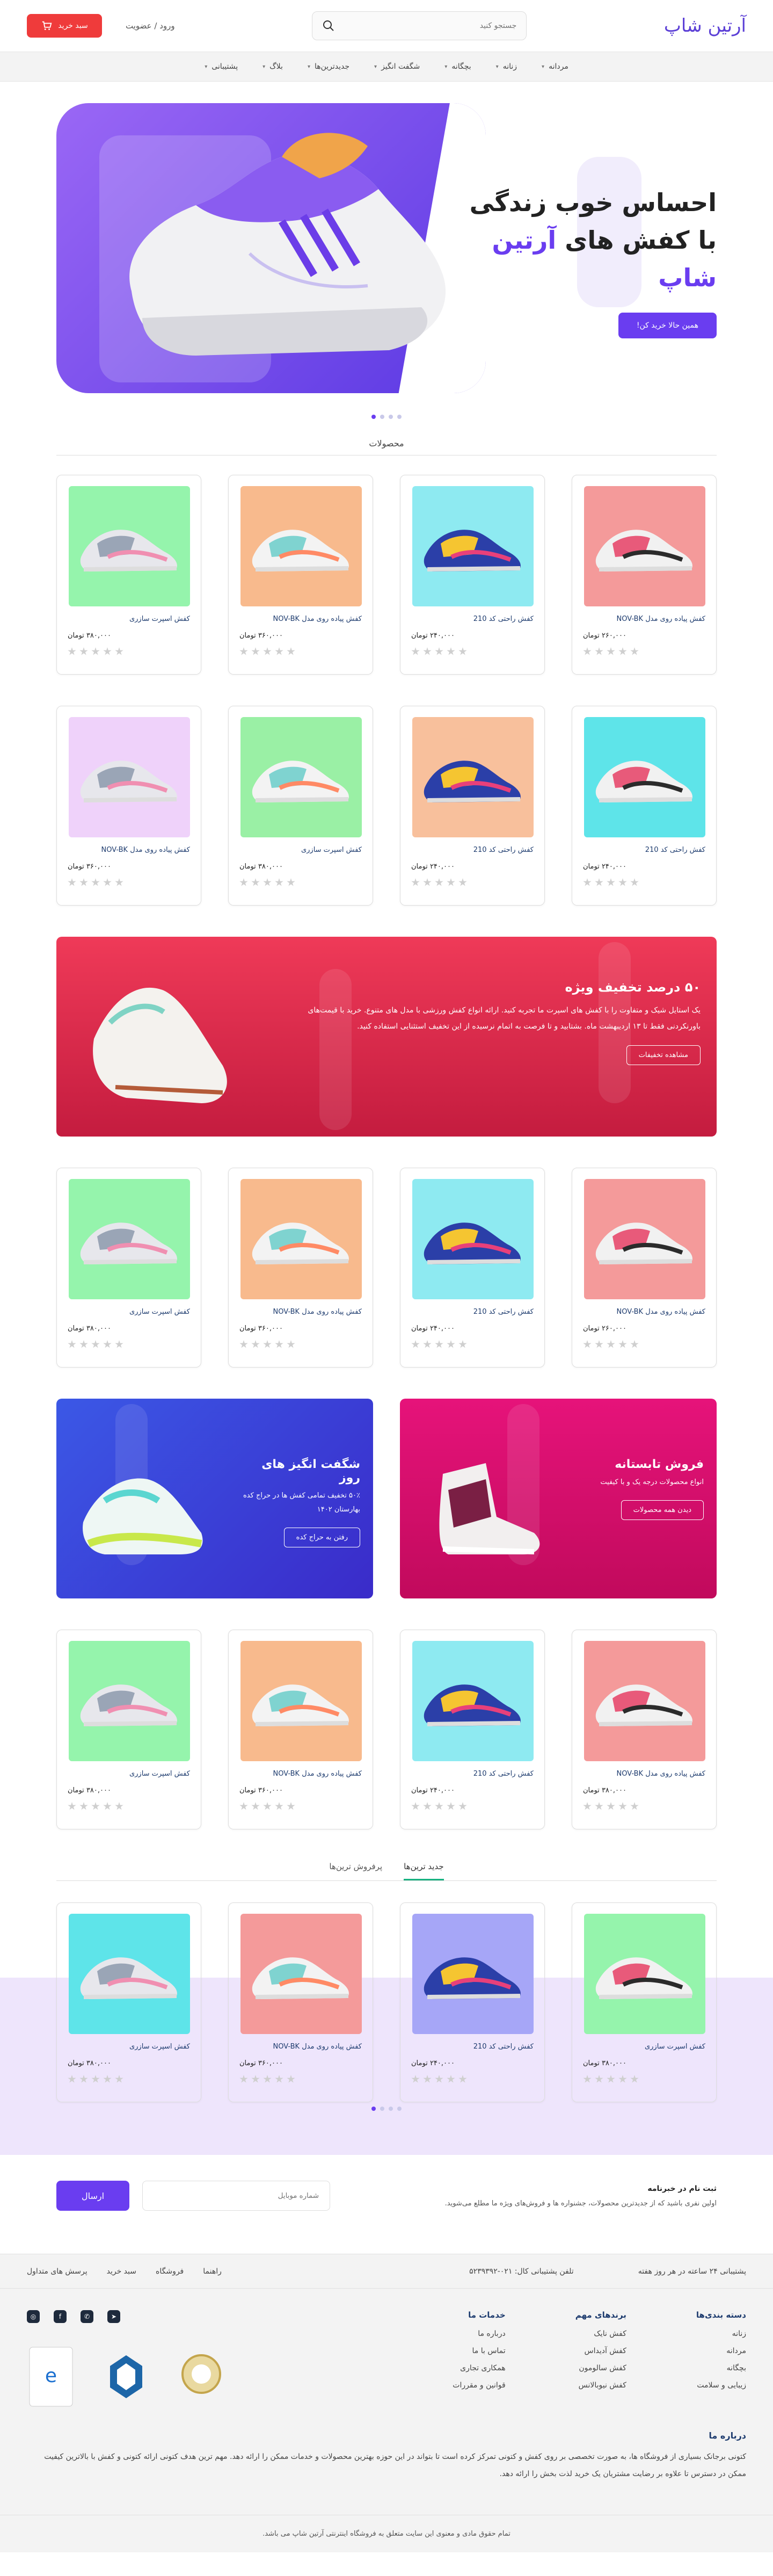 This screenshot has width=773, height=2576. What do you see at coordinates (65, 26) in the screenshot?
I see `cart-button: سبد خرید` at bounding box center [65, 26].